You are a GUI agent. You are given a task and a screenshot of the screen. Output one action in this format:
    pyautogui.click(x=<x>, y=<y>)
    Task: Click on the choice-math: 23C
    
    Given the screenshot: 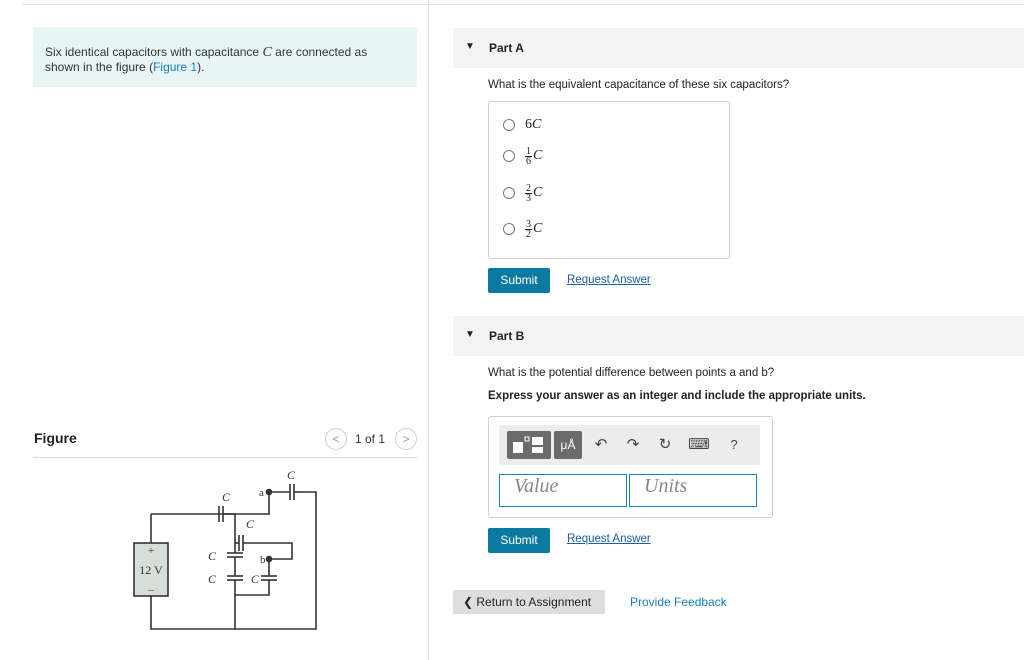 What is the action you would take?
    pyautogui.click(x=534, y=193)
    